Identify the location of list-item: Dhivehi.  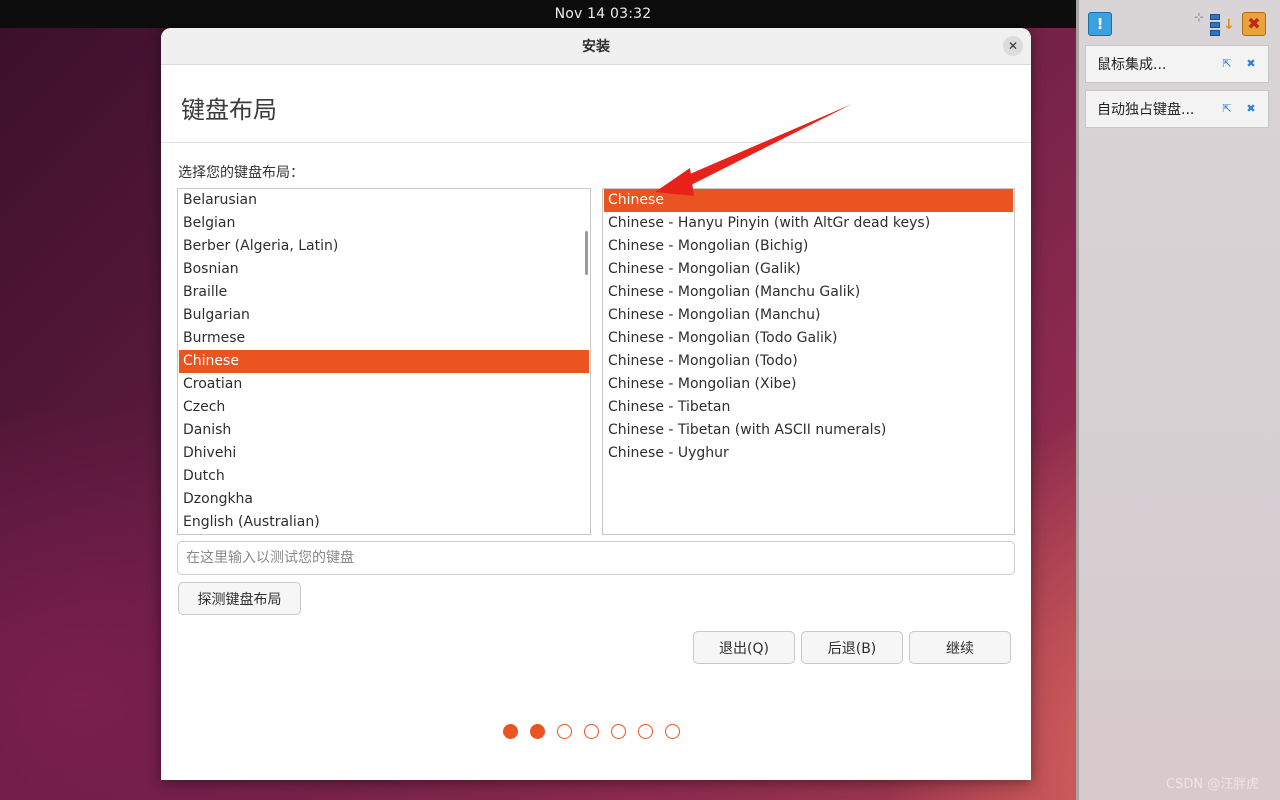
(384, 453).